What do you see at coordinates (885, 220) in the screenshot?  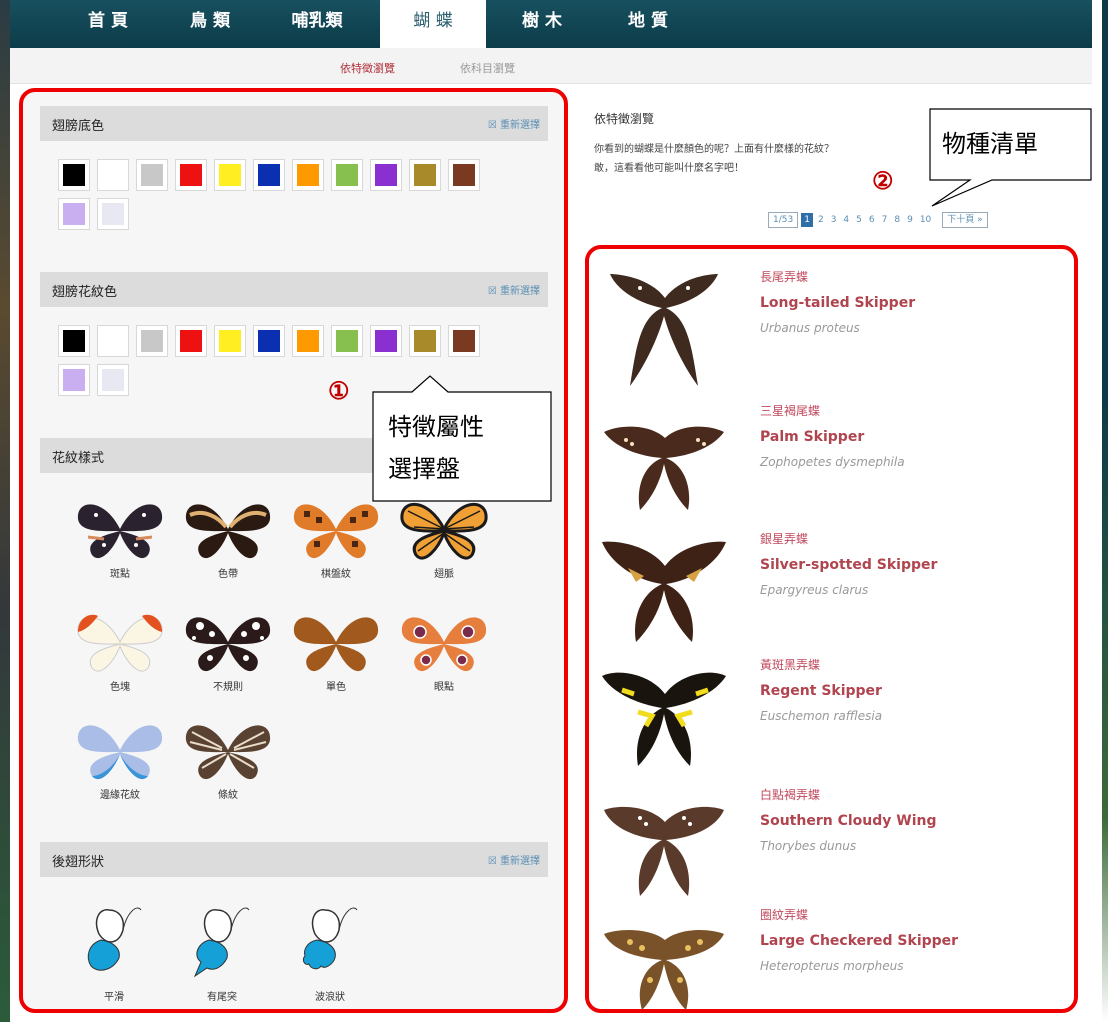 I see `page-7: 7` at bounding box center [885, 220].